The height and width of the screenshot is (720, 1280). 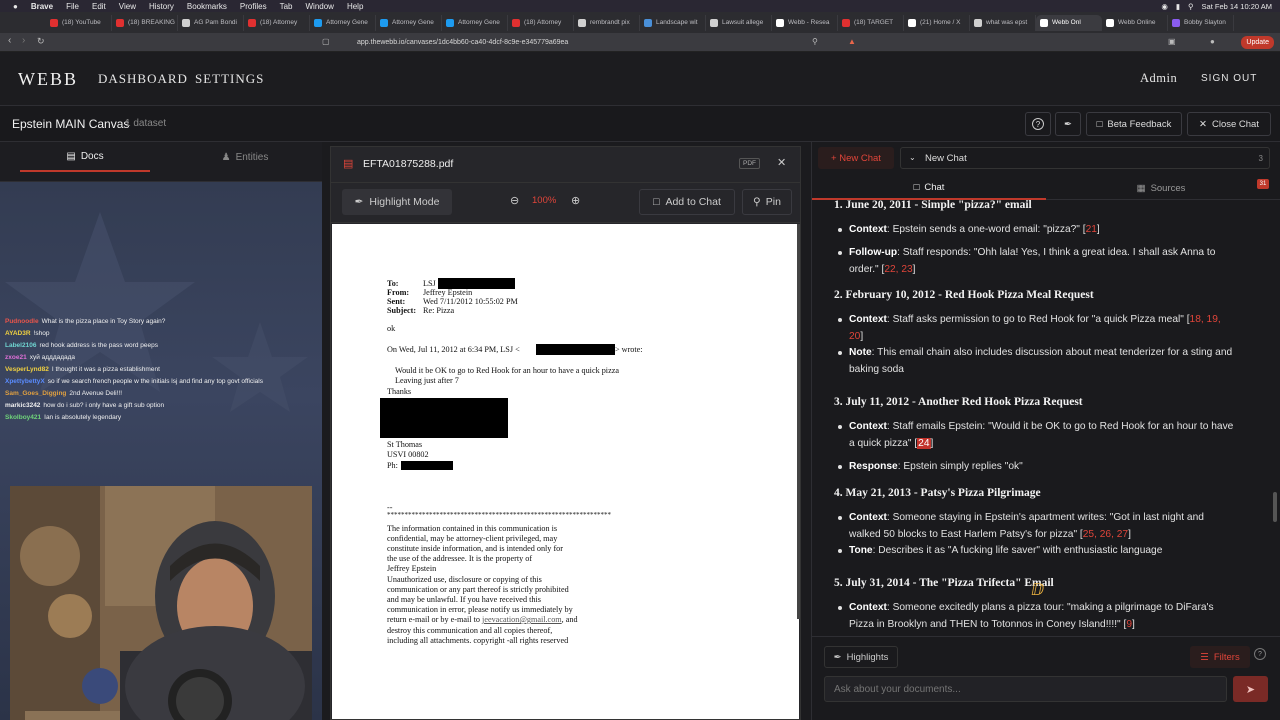 I want to click on citation-link: 24, so click(x=924, y=443).